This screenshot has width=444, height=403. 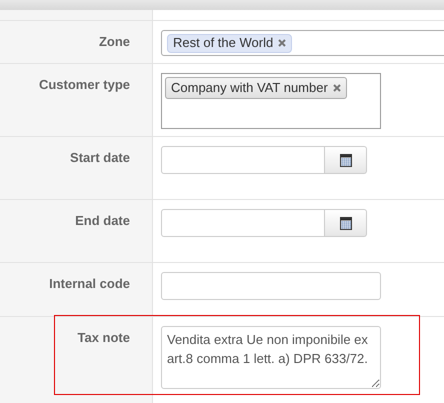 What do you see at coordinates (100, 157) in the screenshot?
I see `field-label: Start date` at bounding box center [100, 157].